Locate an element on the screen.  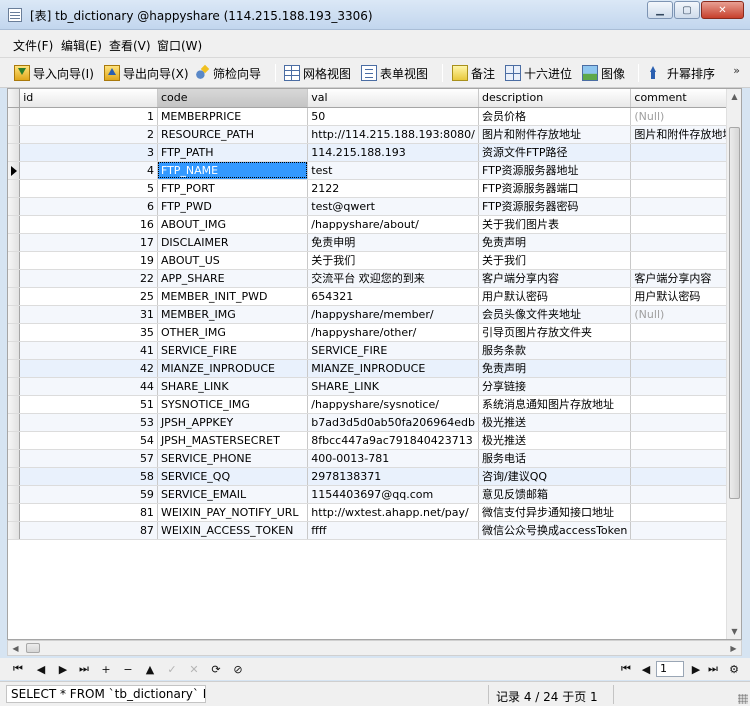
discard-changes-icon: ✕ is located at coordinates (194, 669).